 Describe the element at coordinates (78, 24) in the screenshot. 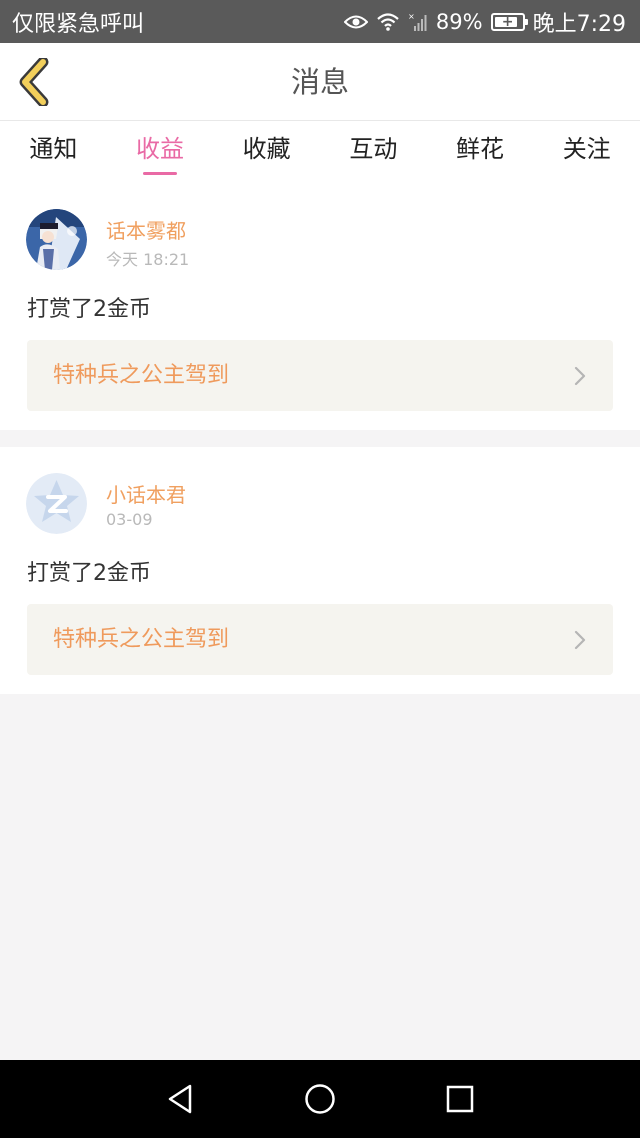

I see `carrier-text: 仅限紧急呼叫` at that location.